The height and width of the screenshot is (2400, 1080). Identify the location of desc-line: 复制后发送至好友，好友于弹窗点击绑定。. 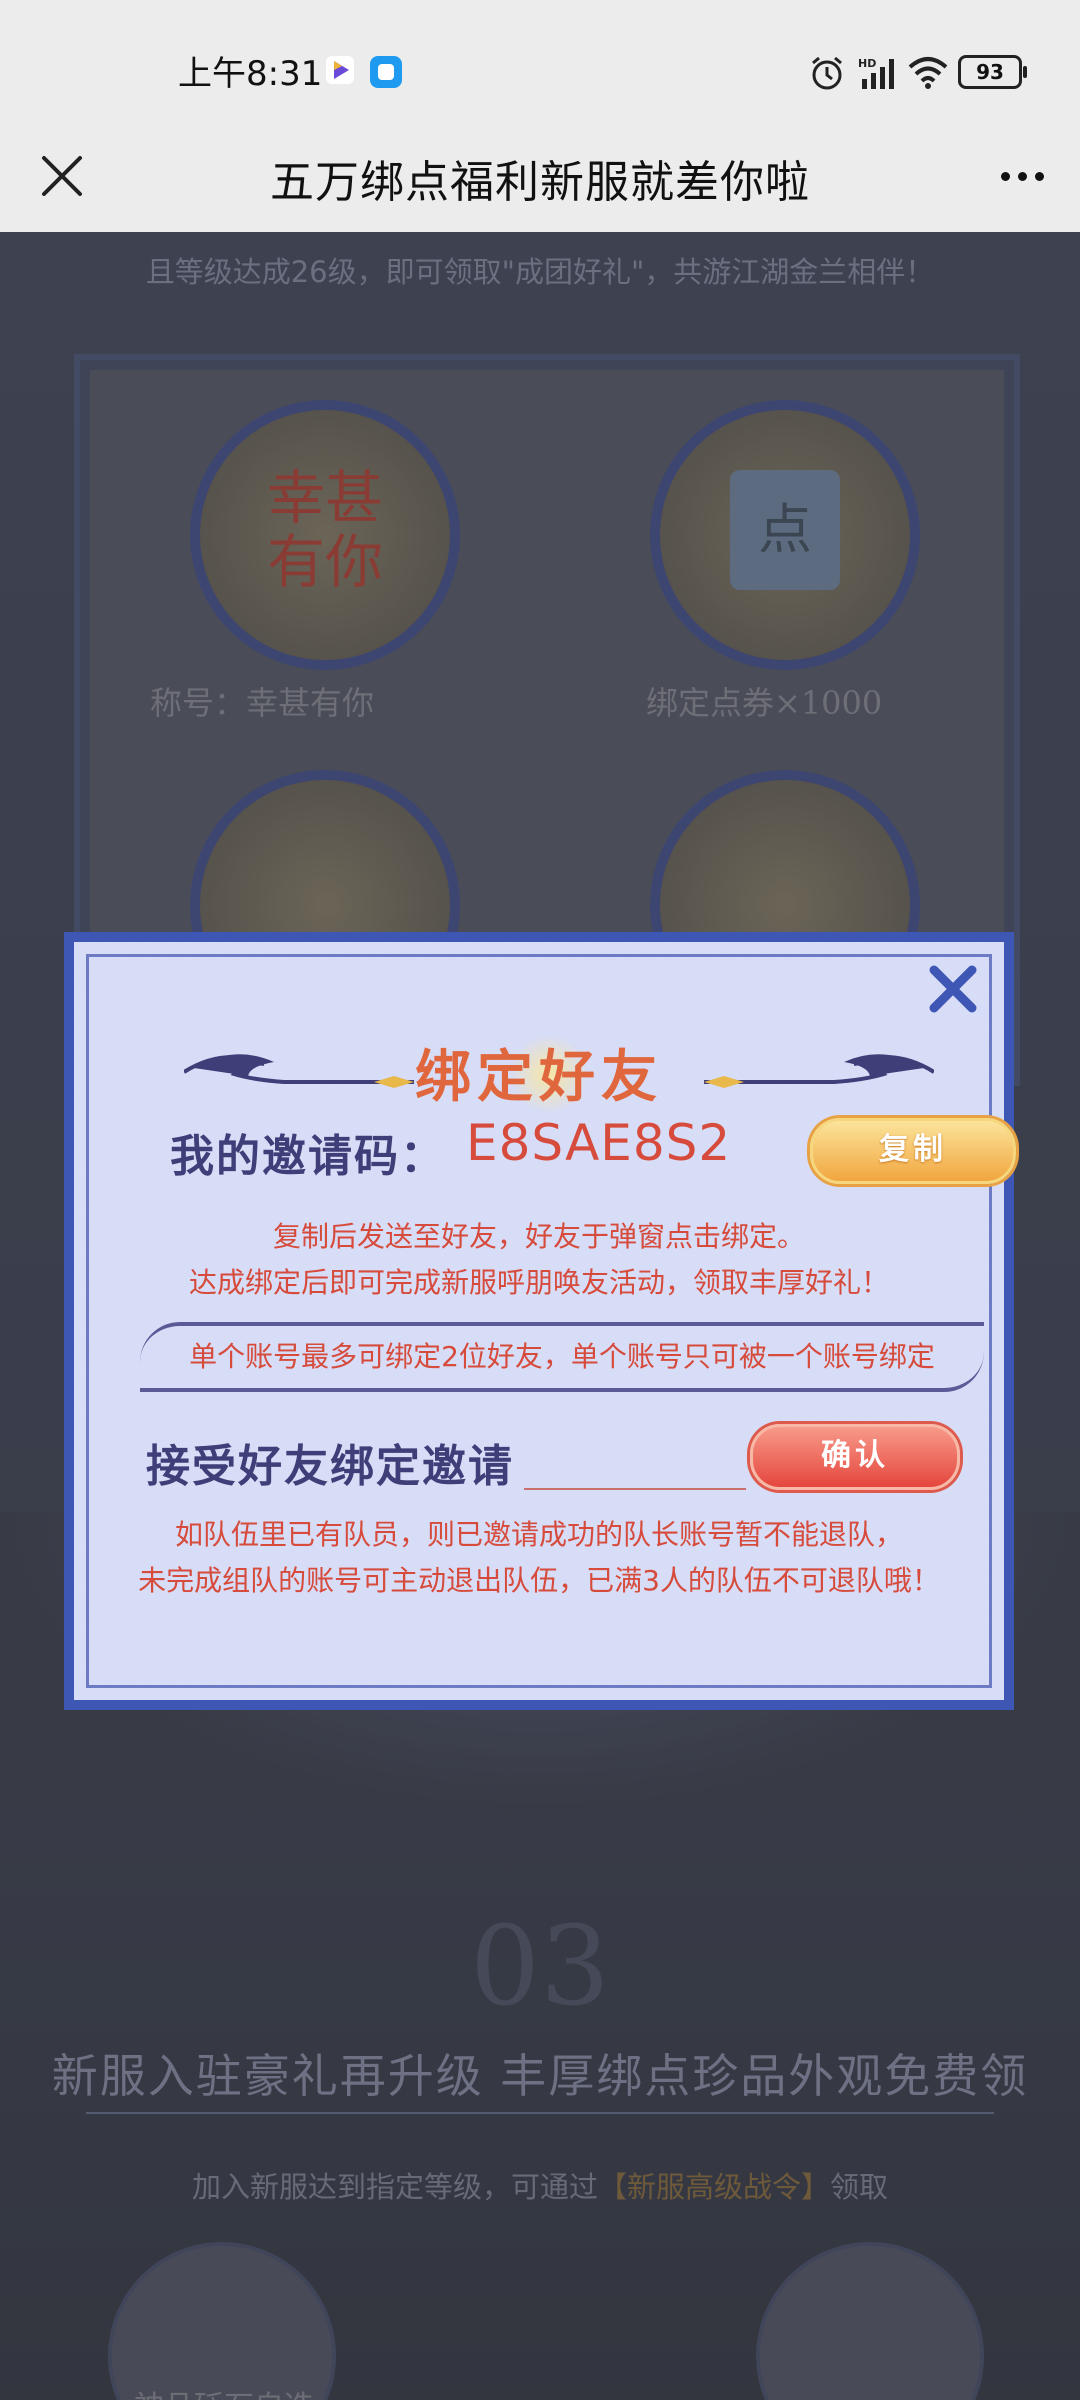
(538, 1236).